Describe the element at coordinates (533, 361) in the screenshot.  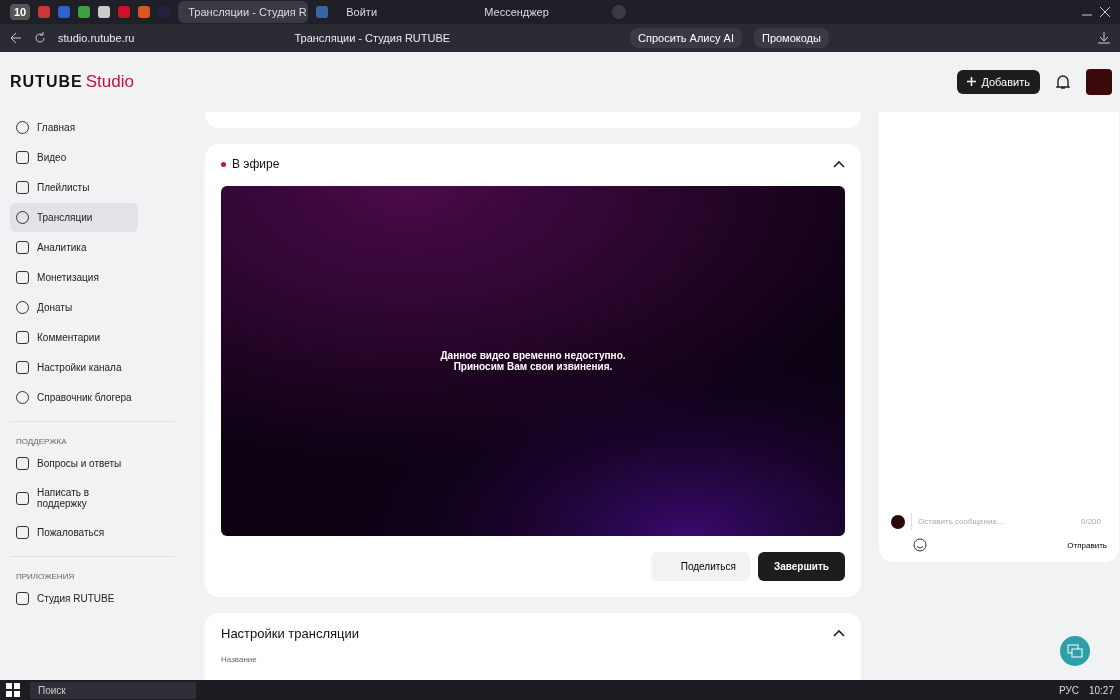
I see `video-message: Данное видео временно недоступно. Приносим Вам свои извинения.` at that location.